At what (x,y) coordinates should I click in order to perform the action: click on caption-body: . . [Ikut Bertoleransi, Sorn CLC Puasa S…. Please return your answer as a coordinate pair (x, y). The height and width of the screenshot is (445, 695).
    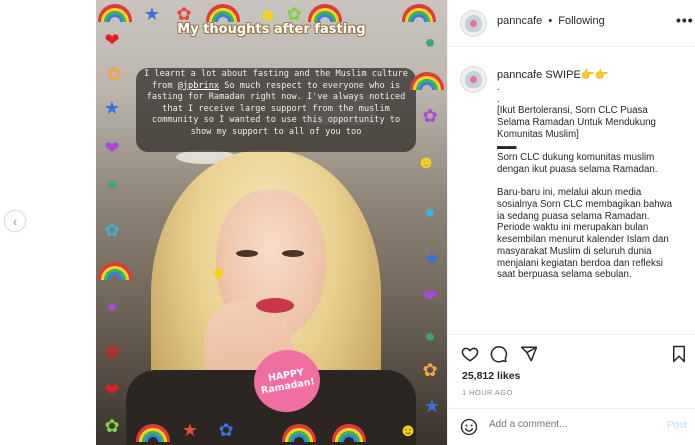
    Looking at the image, I should click on (585, 181).